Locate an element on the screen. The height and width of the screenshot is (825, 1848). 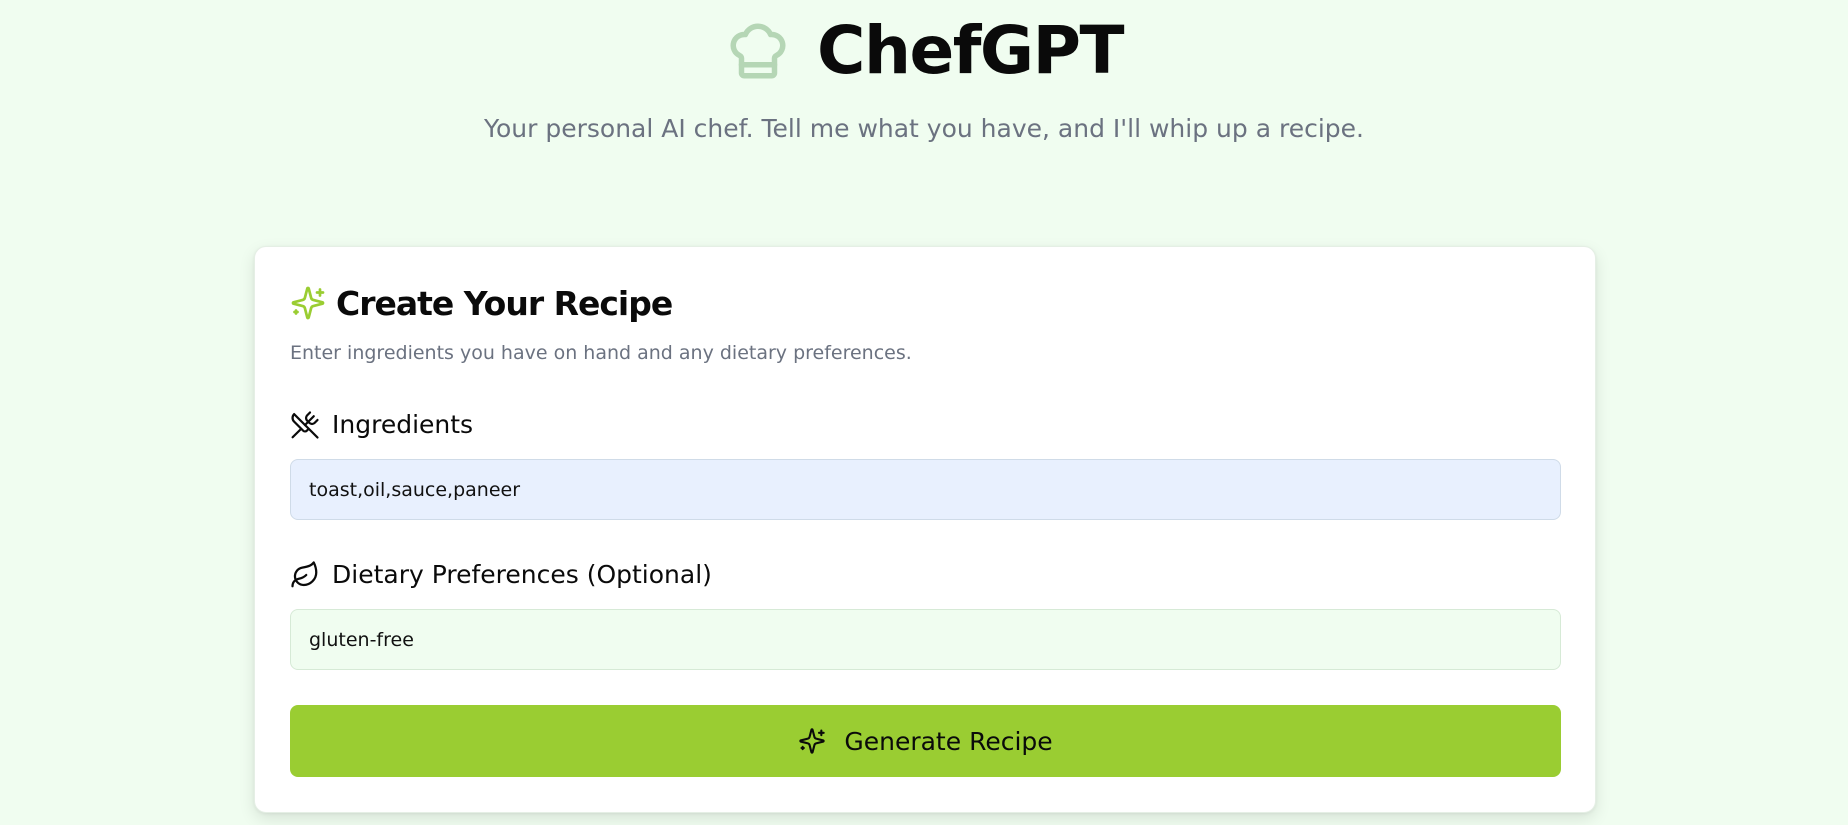
dietary-label: Dietary Preferences (Optional) is located at coordinates (522, 574).